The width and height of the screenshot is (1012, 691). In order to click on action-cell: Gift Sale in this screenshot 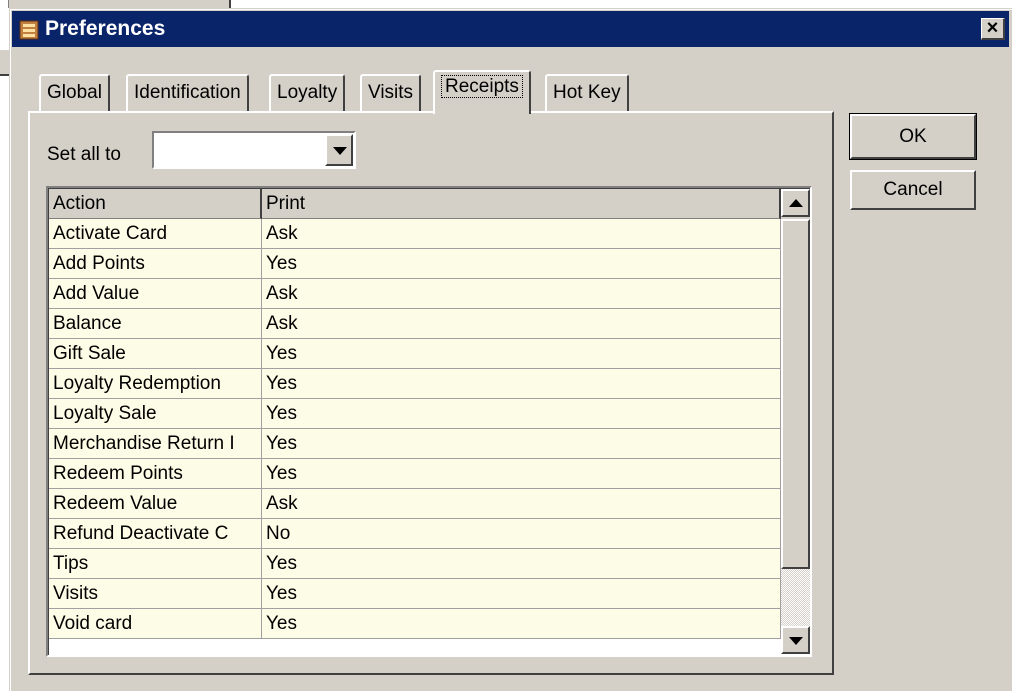, I will do `click(155, 354)`.